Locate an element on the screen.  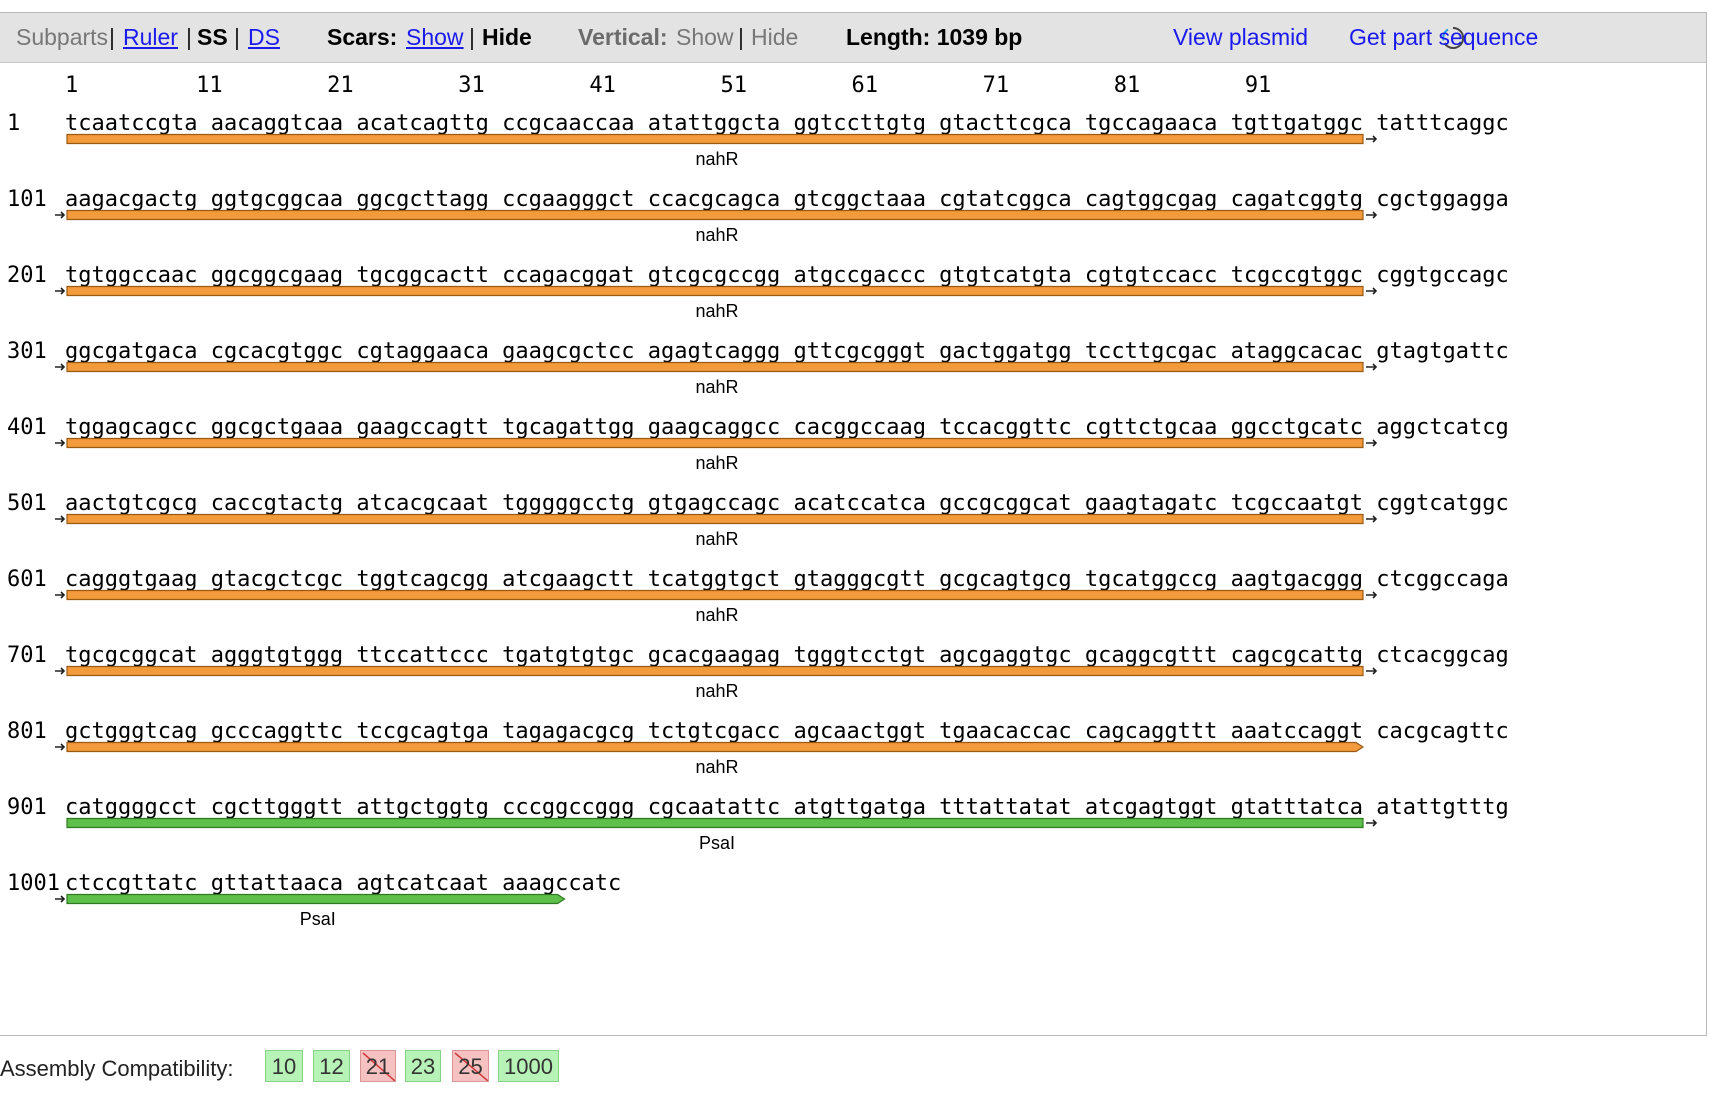
assembly-standard-21-incompatible: 21 is located at coordinates (378, 1066).